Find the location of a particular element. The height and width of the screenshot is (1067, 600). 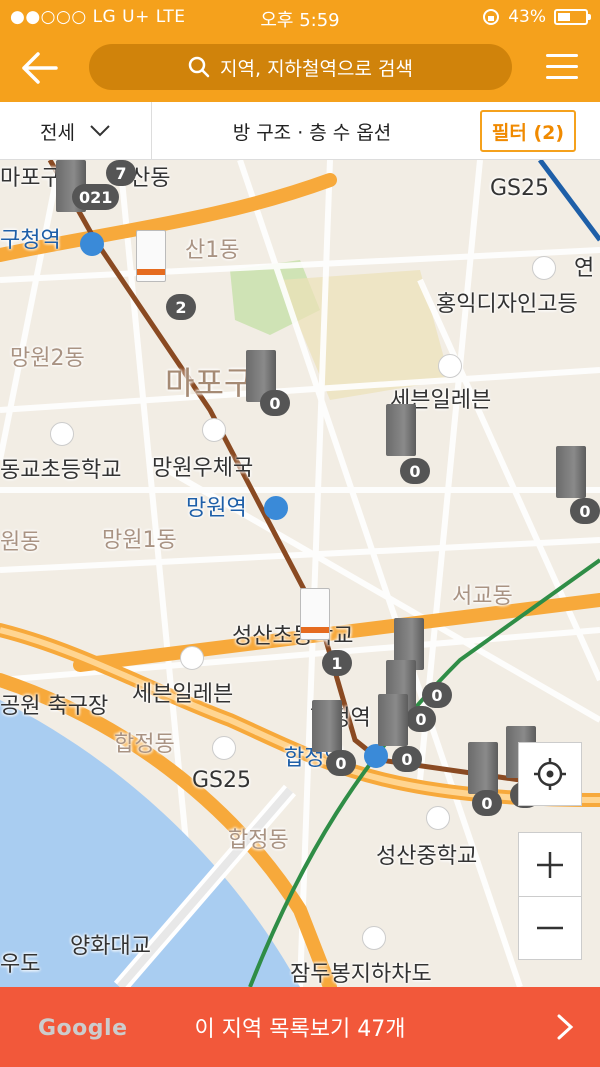

minus-icon is located at coordinates (550, 928).